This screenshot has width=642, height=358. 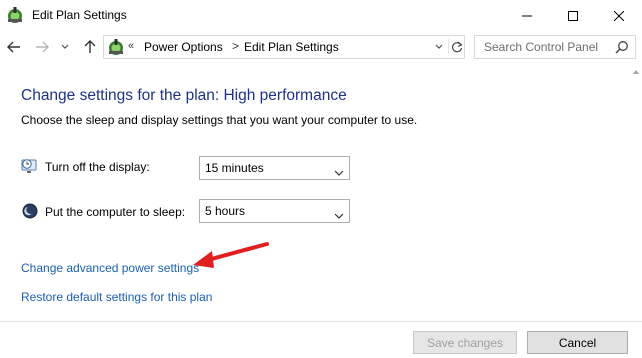 I want to click on advanced-power-settings-link: Change advanced power settings, so click(x=110, y=268).